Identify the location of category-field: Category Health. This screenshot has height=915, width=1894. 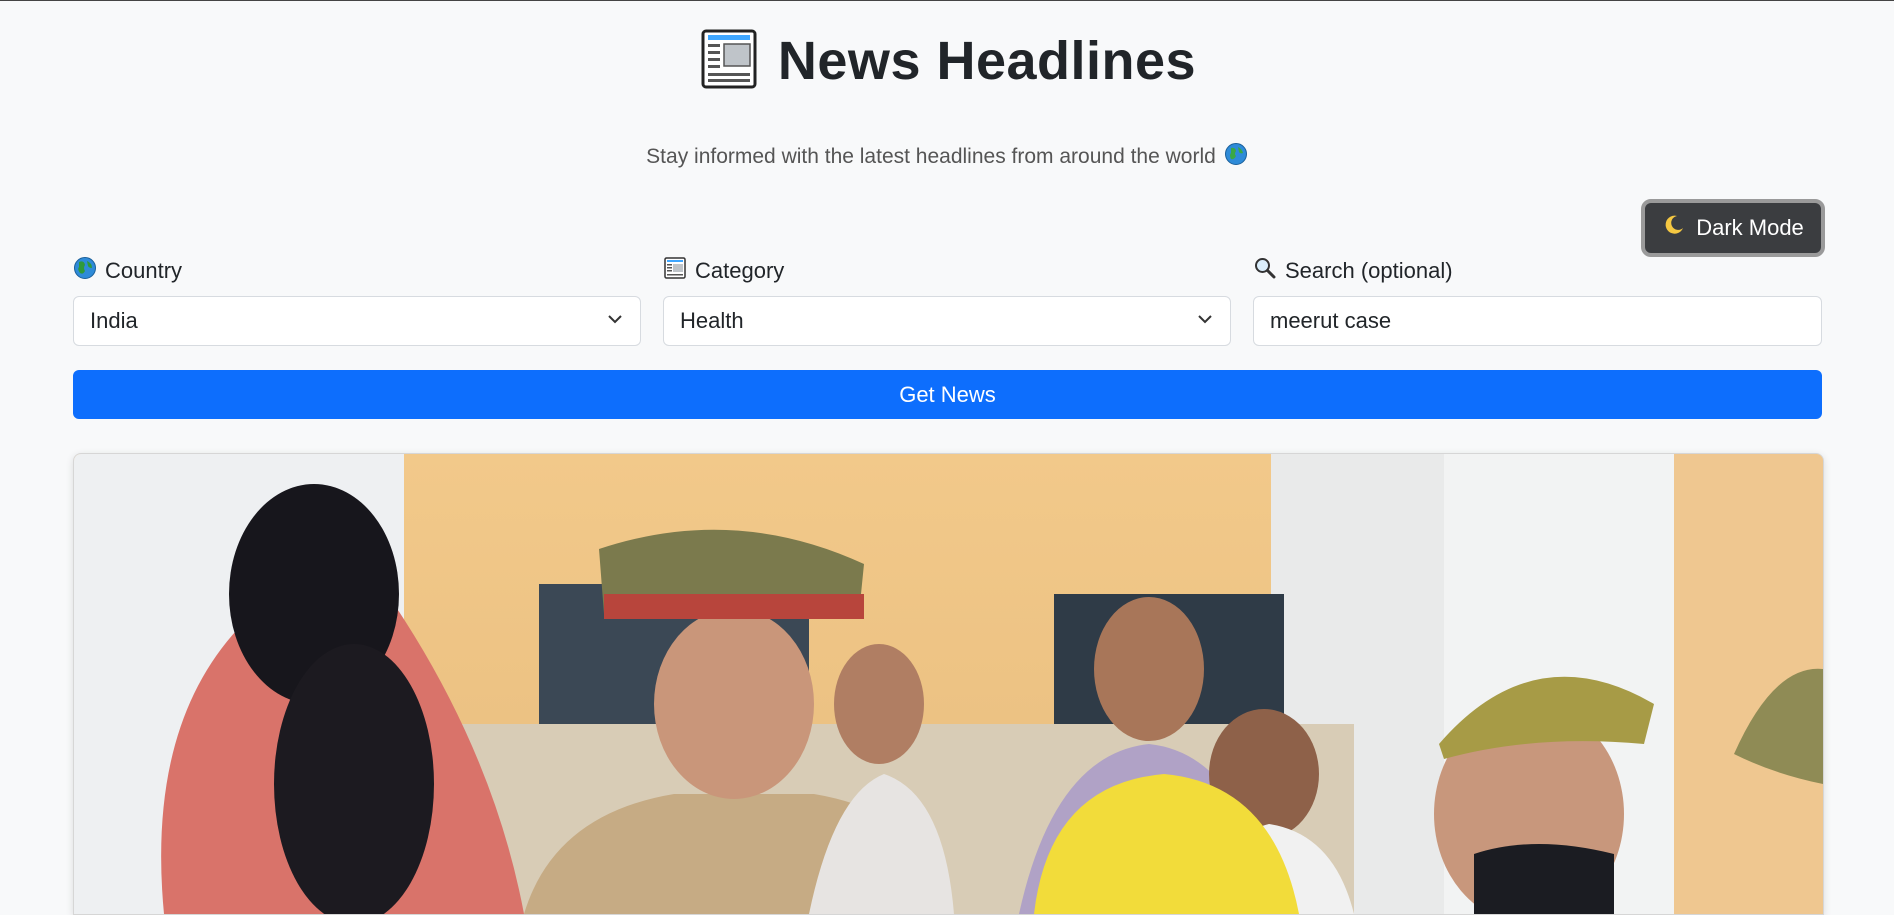
(947, 301).